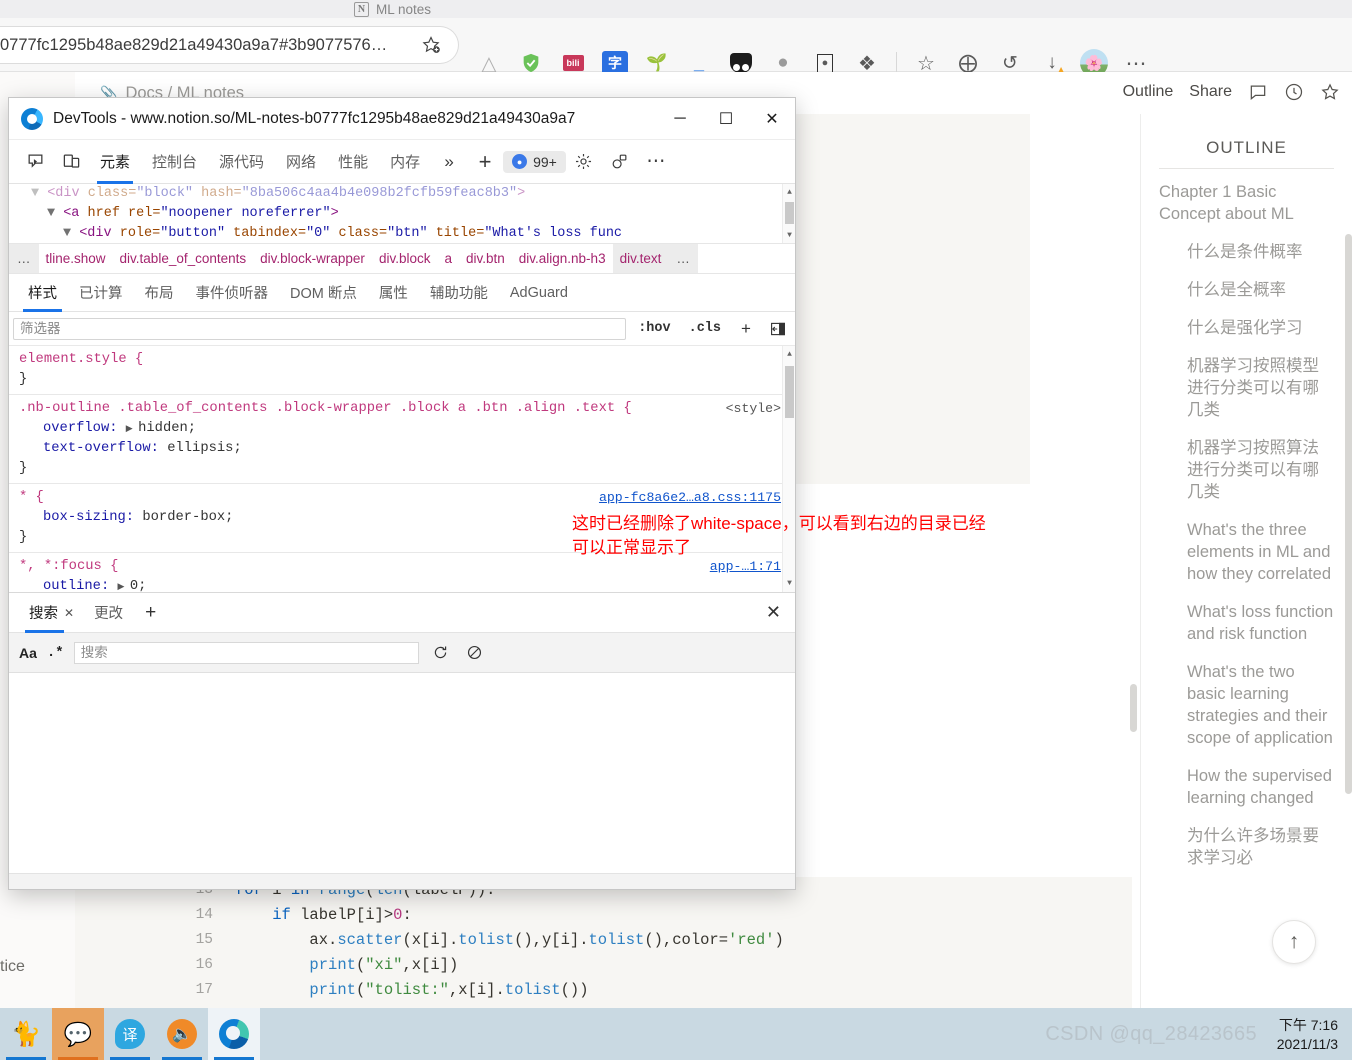 This screenshot has height=1060, width=1352. I want to click on outline-item: Chapter 1 Basic Concept about ML, so click(1246, 203).